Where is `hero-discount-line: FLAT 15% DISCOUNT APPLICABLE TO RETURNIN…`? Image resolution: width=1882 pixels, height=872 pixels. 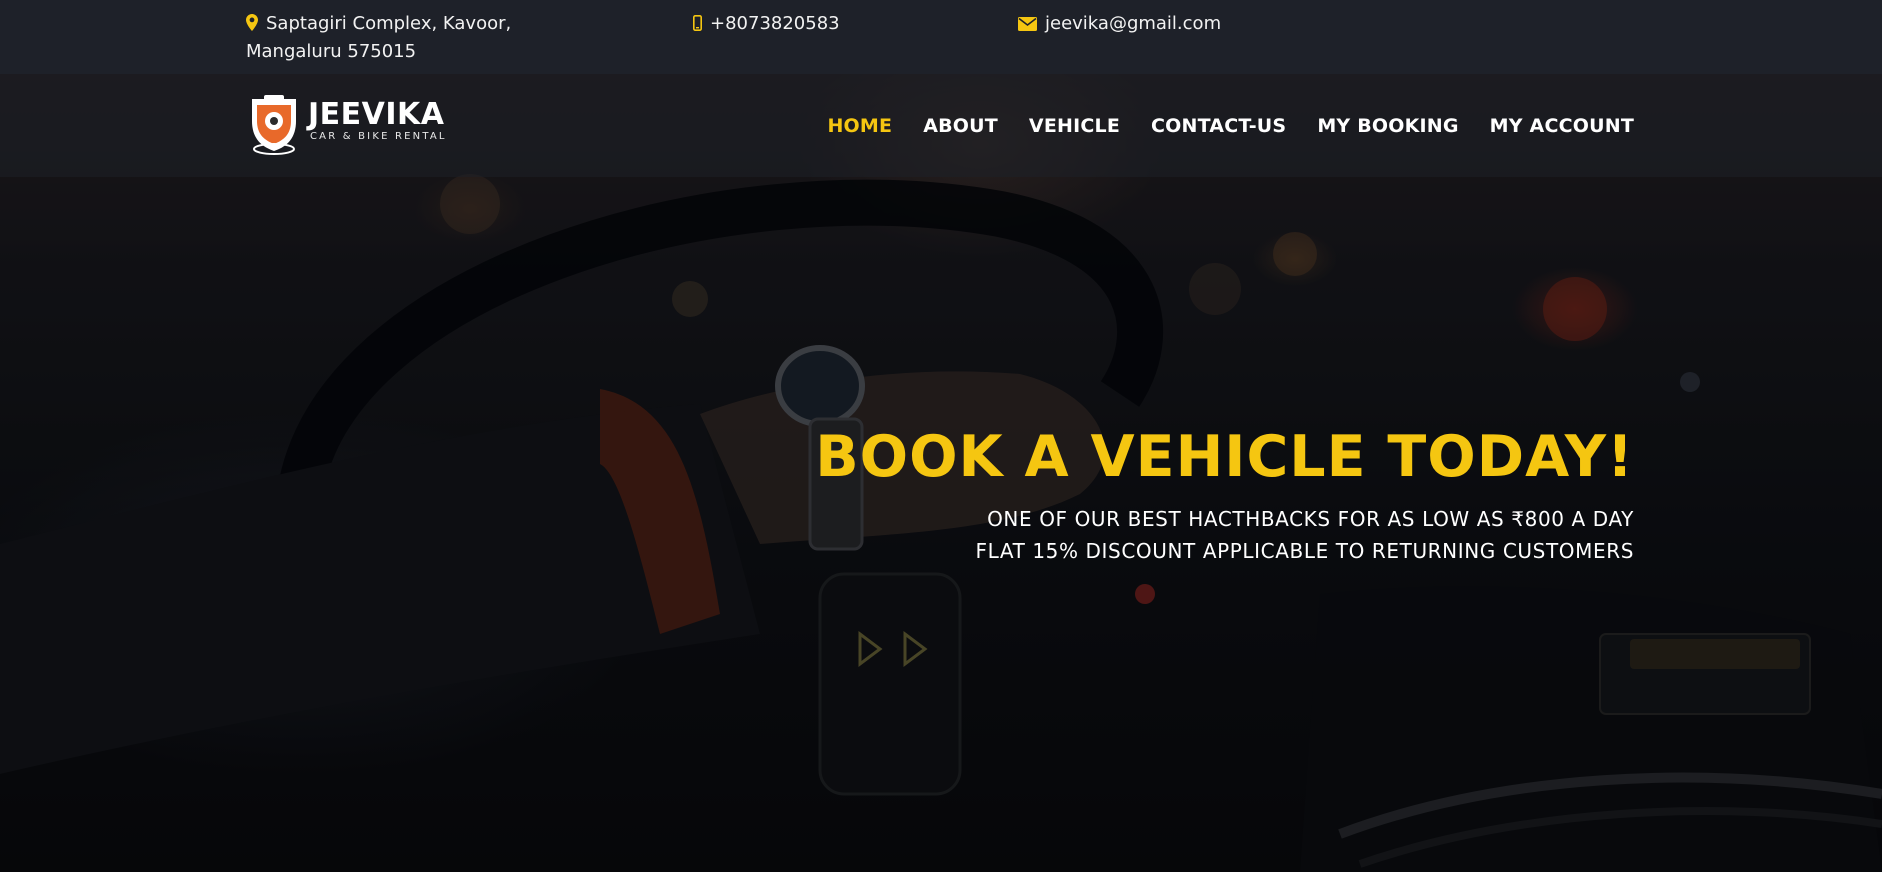 hero-discount-line: FLAT 15% DISCOUNT APPLICABLE TO RETURNIN… is located at coordinates (1304, 551).